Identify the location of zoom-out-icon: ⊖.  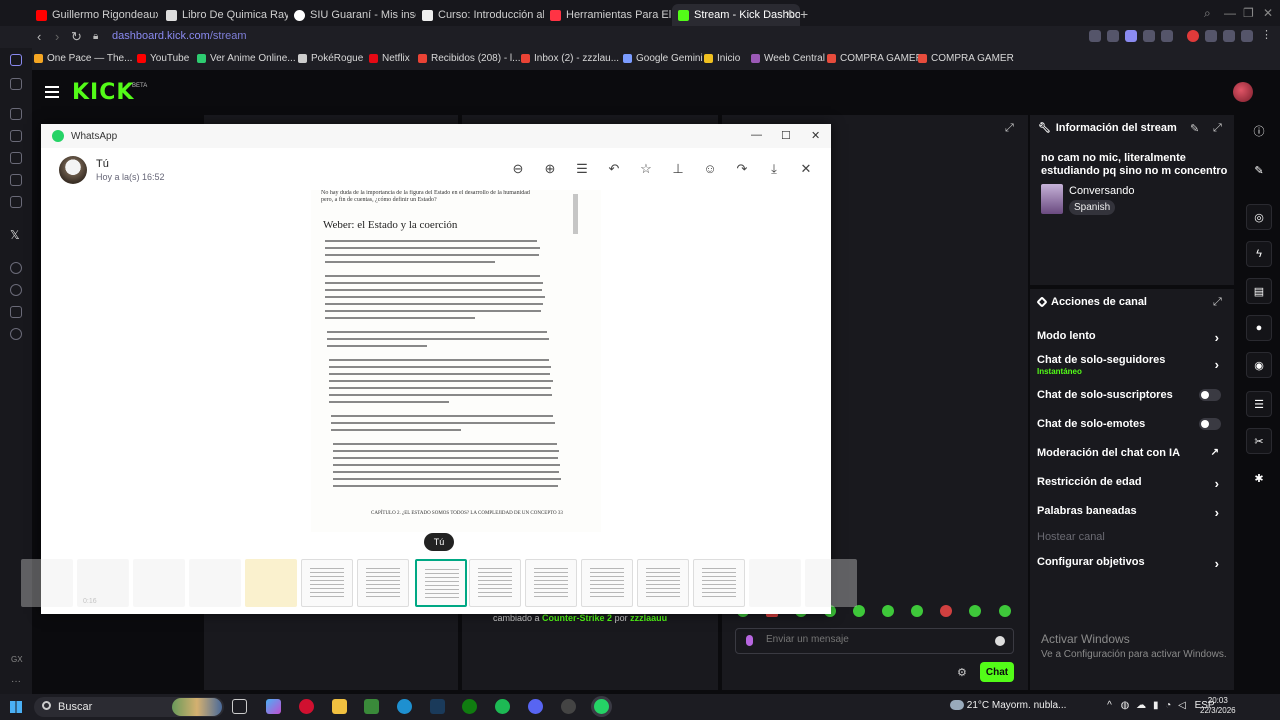
(518, 169).